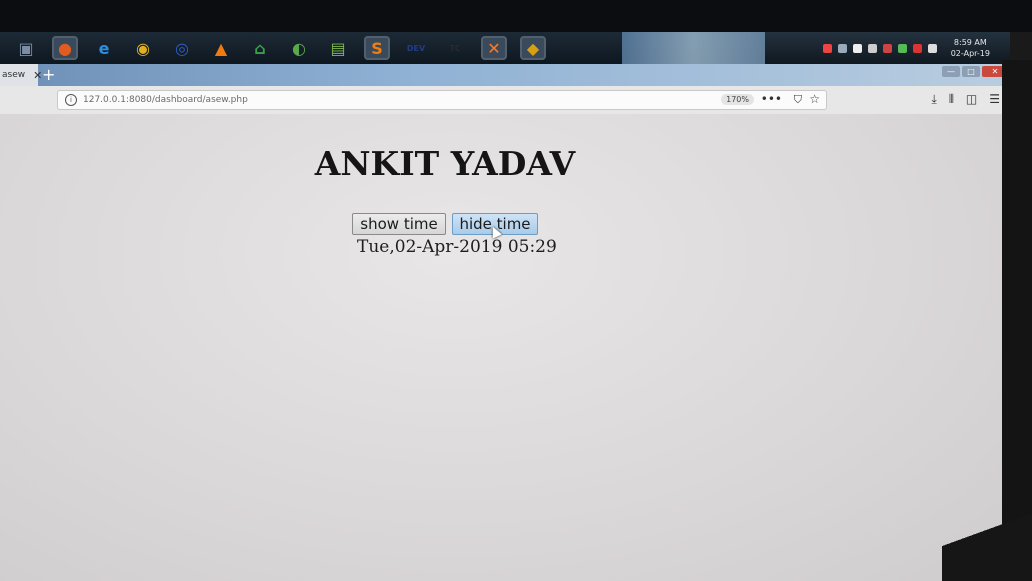  Describe the element at coordinates (65, 48) in the screenshot. I see `firefox-icon: ●` at that location.